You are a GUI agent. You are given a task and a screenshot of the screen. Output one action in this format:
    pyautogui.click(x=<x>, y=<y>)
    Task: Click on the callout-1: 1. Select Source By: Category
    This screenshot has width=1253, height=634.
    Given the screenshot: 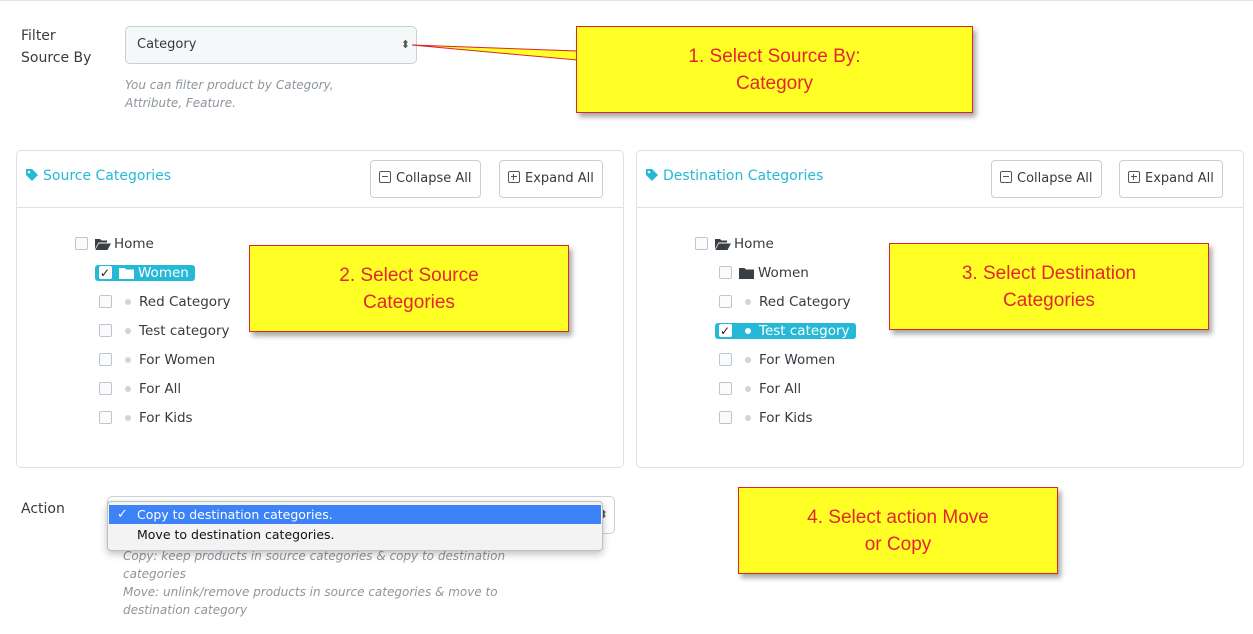 What is the action you would take?
    pyautogui.click(x=774, y=69)
    